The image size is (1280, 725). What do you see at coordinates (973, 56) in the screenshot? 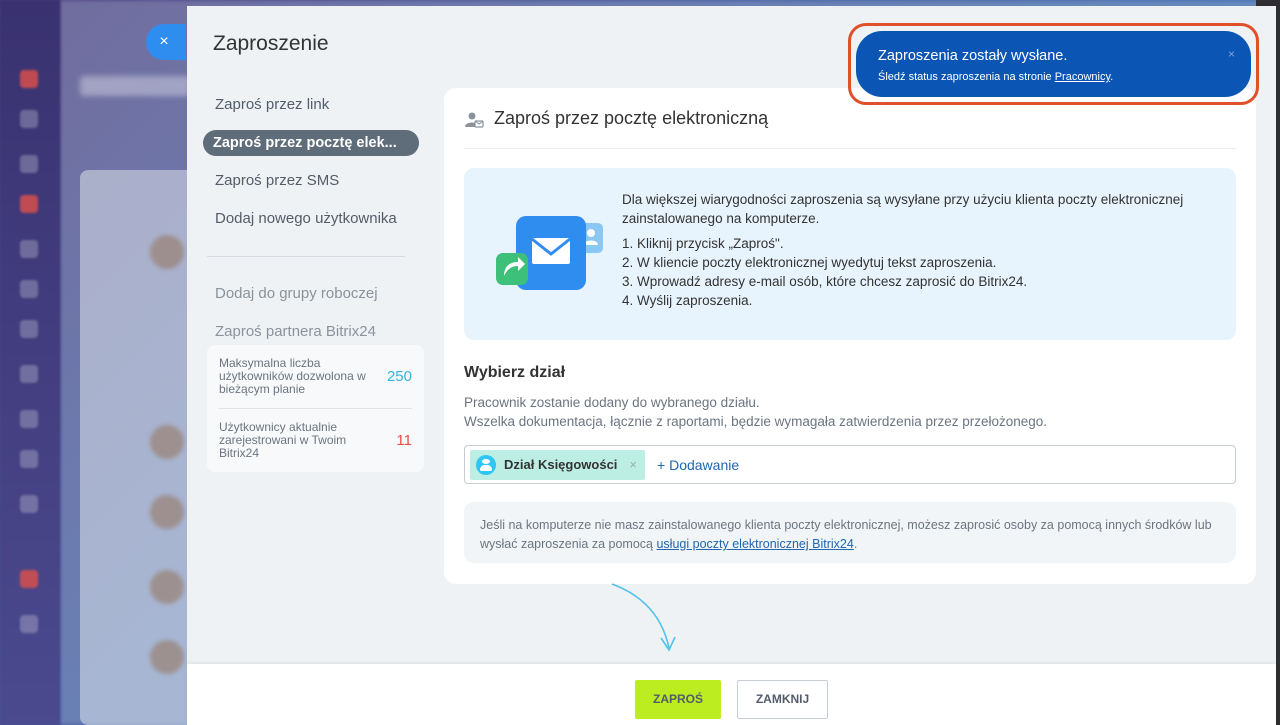
I see `toast-title: Zaproszenia zostały wysłane.` at bounding box center [973, 56].